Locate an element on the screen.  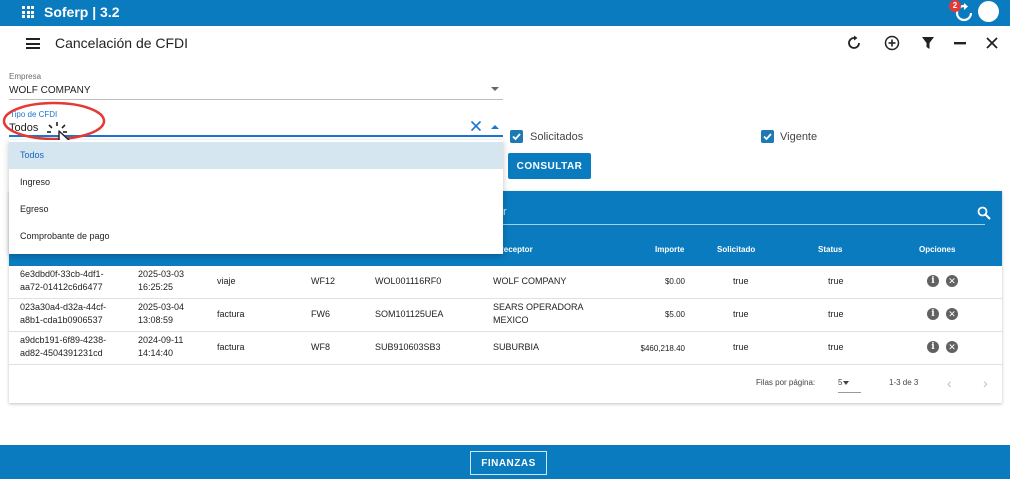
column-header-solicitado: Solicitado is located at coordinates (736, 249).